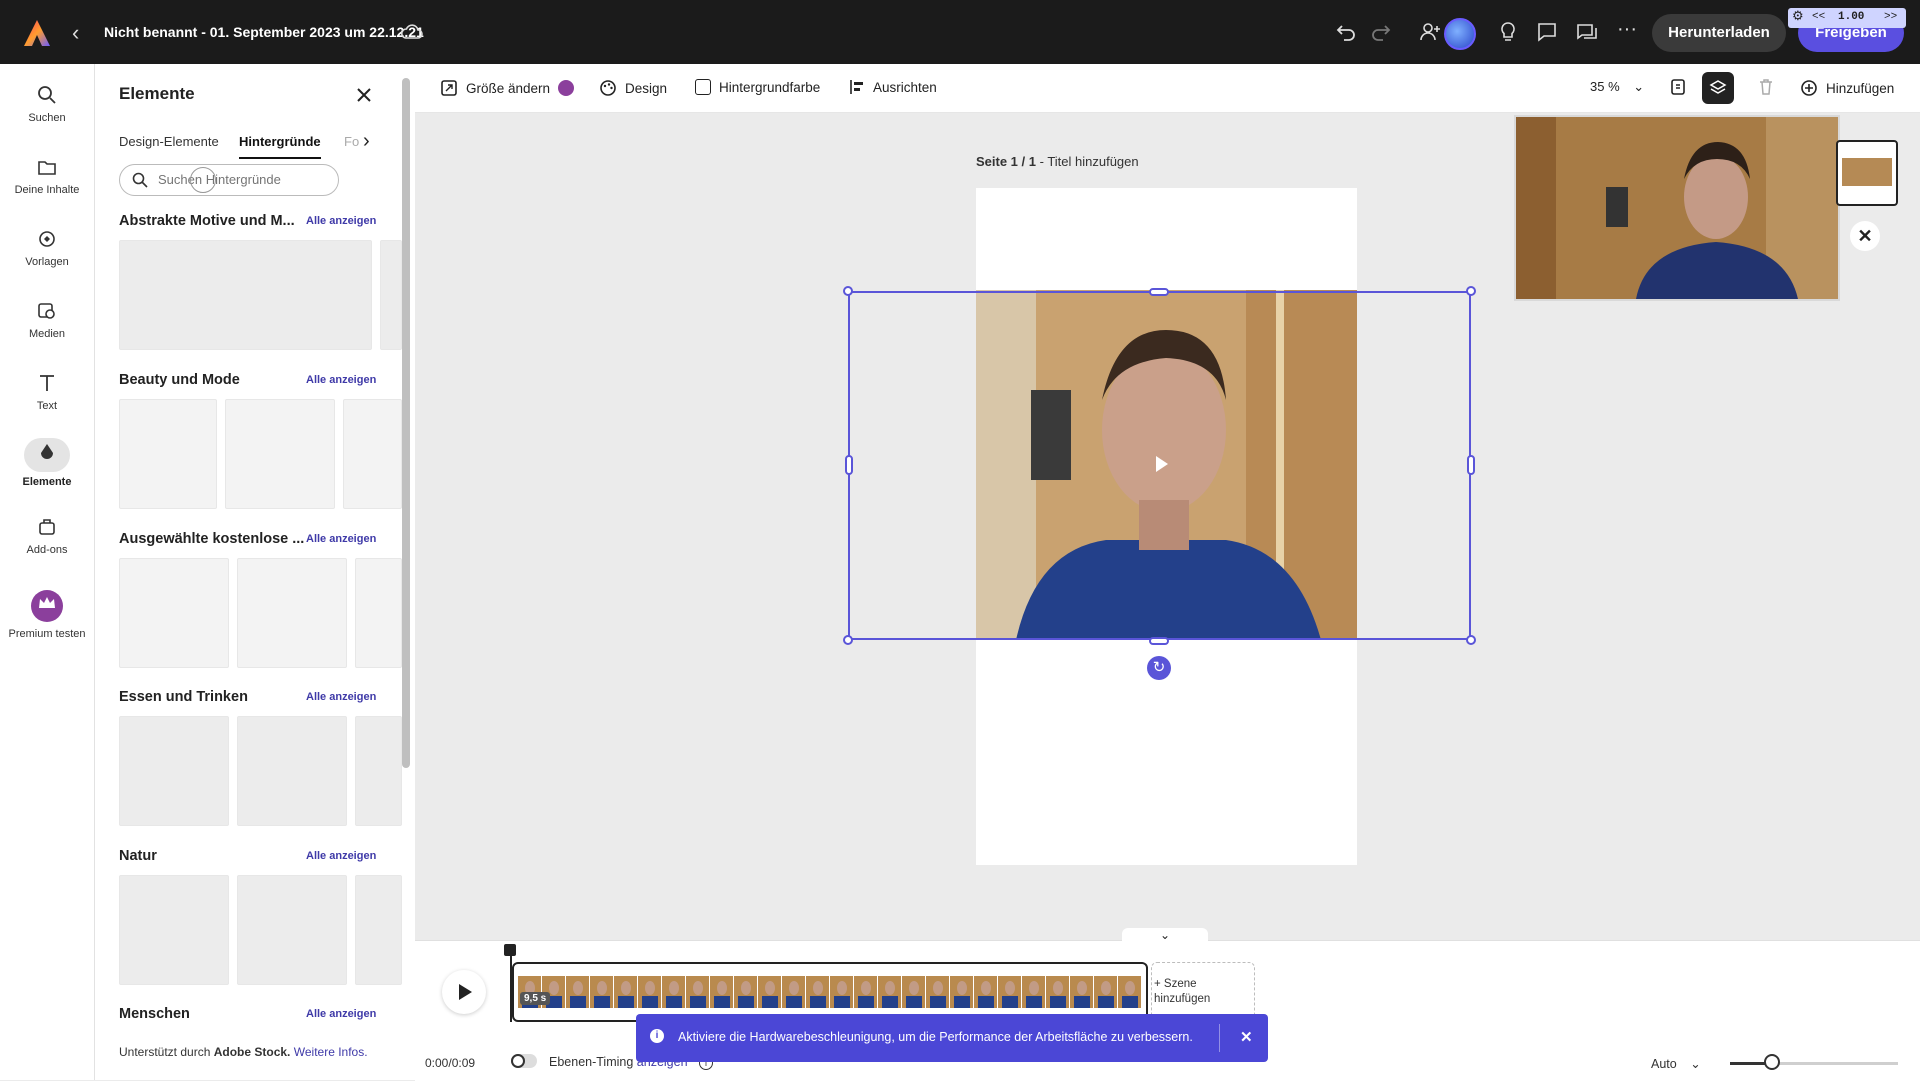 This screenshot has height=1081, width=1920. I want to click on nav-elements: Elemente, so click(47, 463).